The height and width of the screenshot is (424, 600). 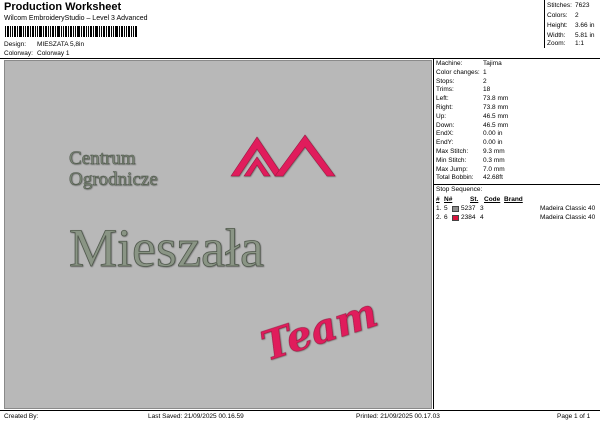 I want to click on seq-col-brand: Brand, so click(x=513, y=199).